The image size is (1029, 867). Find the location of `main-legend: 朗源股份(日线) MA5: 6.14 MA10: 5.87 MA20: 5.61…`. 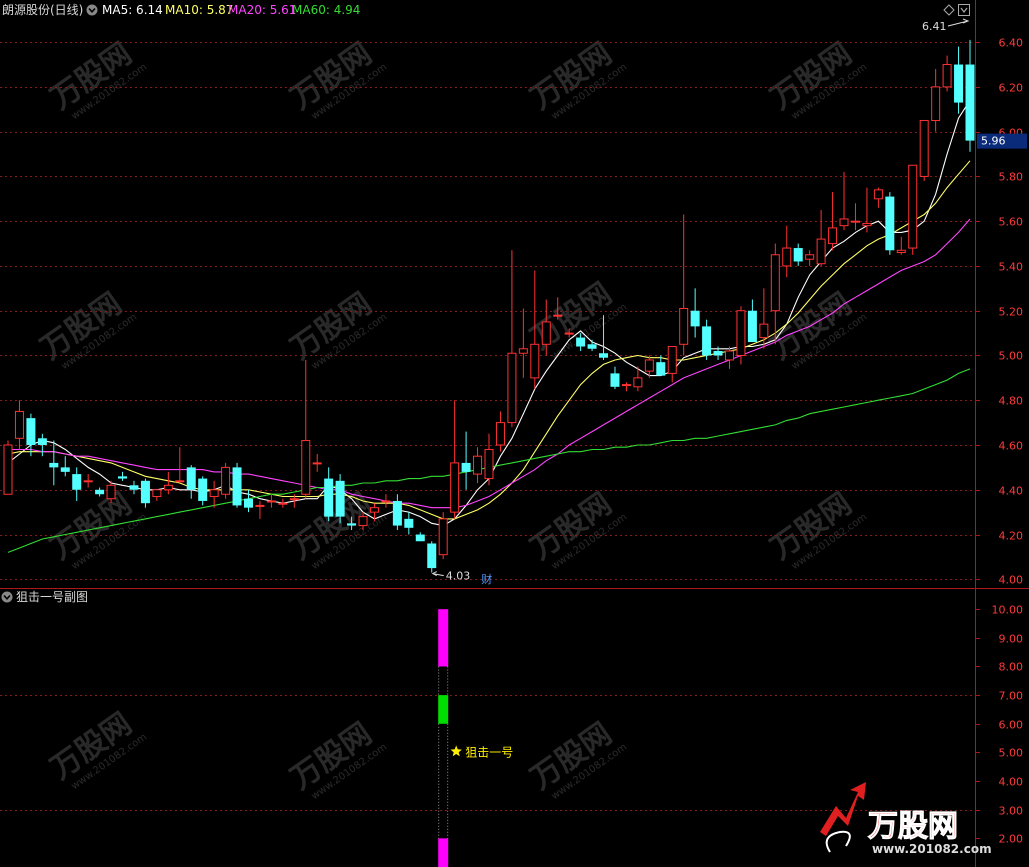

main-legend: 朗源股份(日线) MA5: 6.14 MA10: 5.87 MA20: 5.61… is located at coordinates (181, 10).